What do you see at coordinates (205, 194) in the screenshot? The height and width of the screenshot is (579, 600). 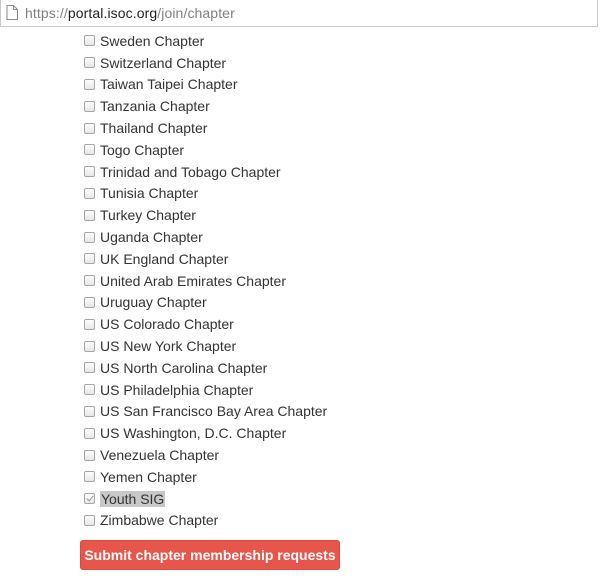 I see `chapter-item: Tunisia Chapter` at bounding box center [205, 194].